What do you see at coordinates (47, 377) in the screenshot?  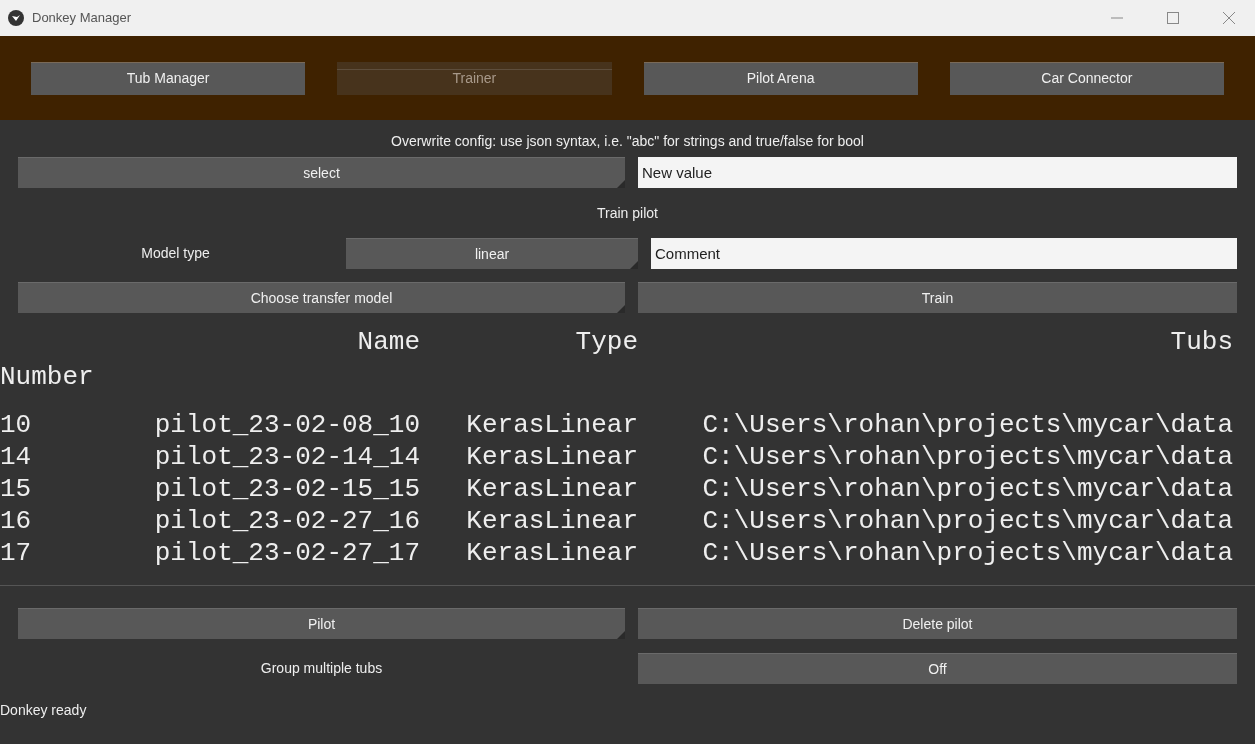 I see `column-header: Number` at bounding box center [47, 377].